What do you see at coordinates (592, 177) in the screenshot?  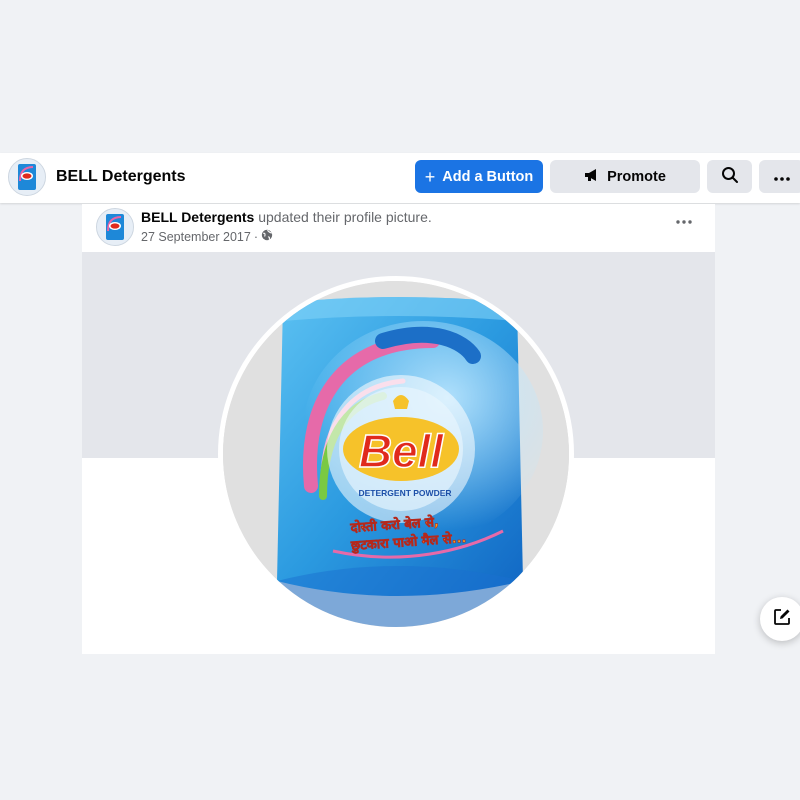 I see `megaphone-icon` at bounding box center [592, 177].